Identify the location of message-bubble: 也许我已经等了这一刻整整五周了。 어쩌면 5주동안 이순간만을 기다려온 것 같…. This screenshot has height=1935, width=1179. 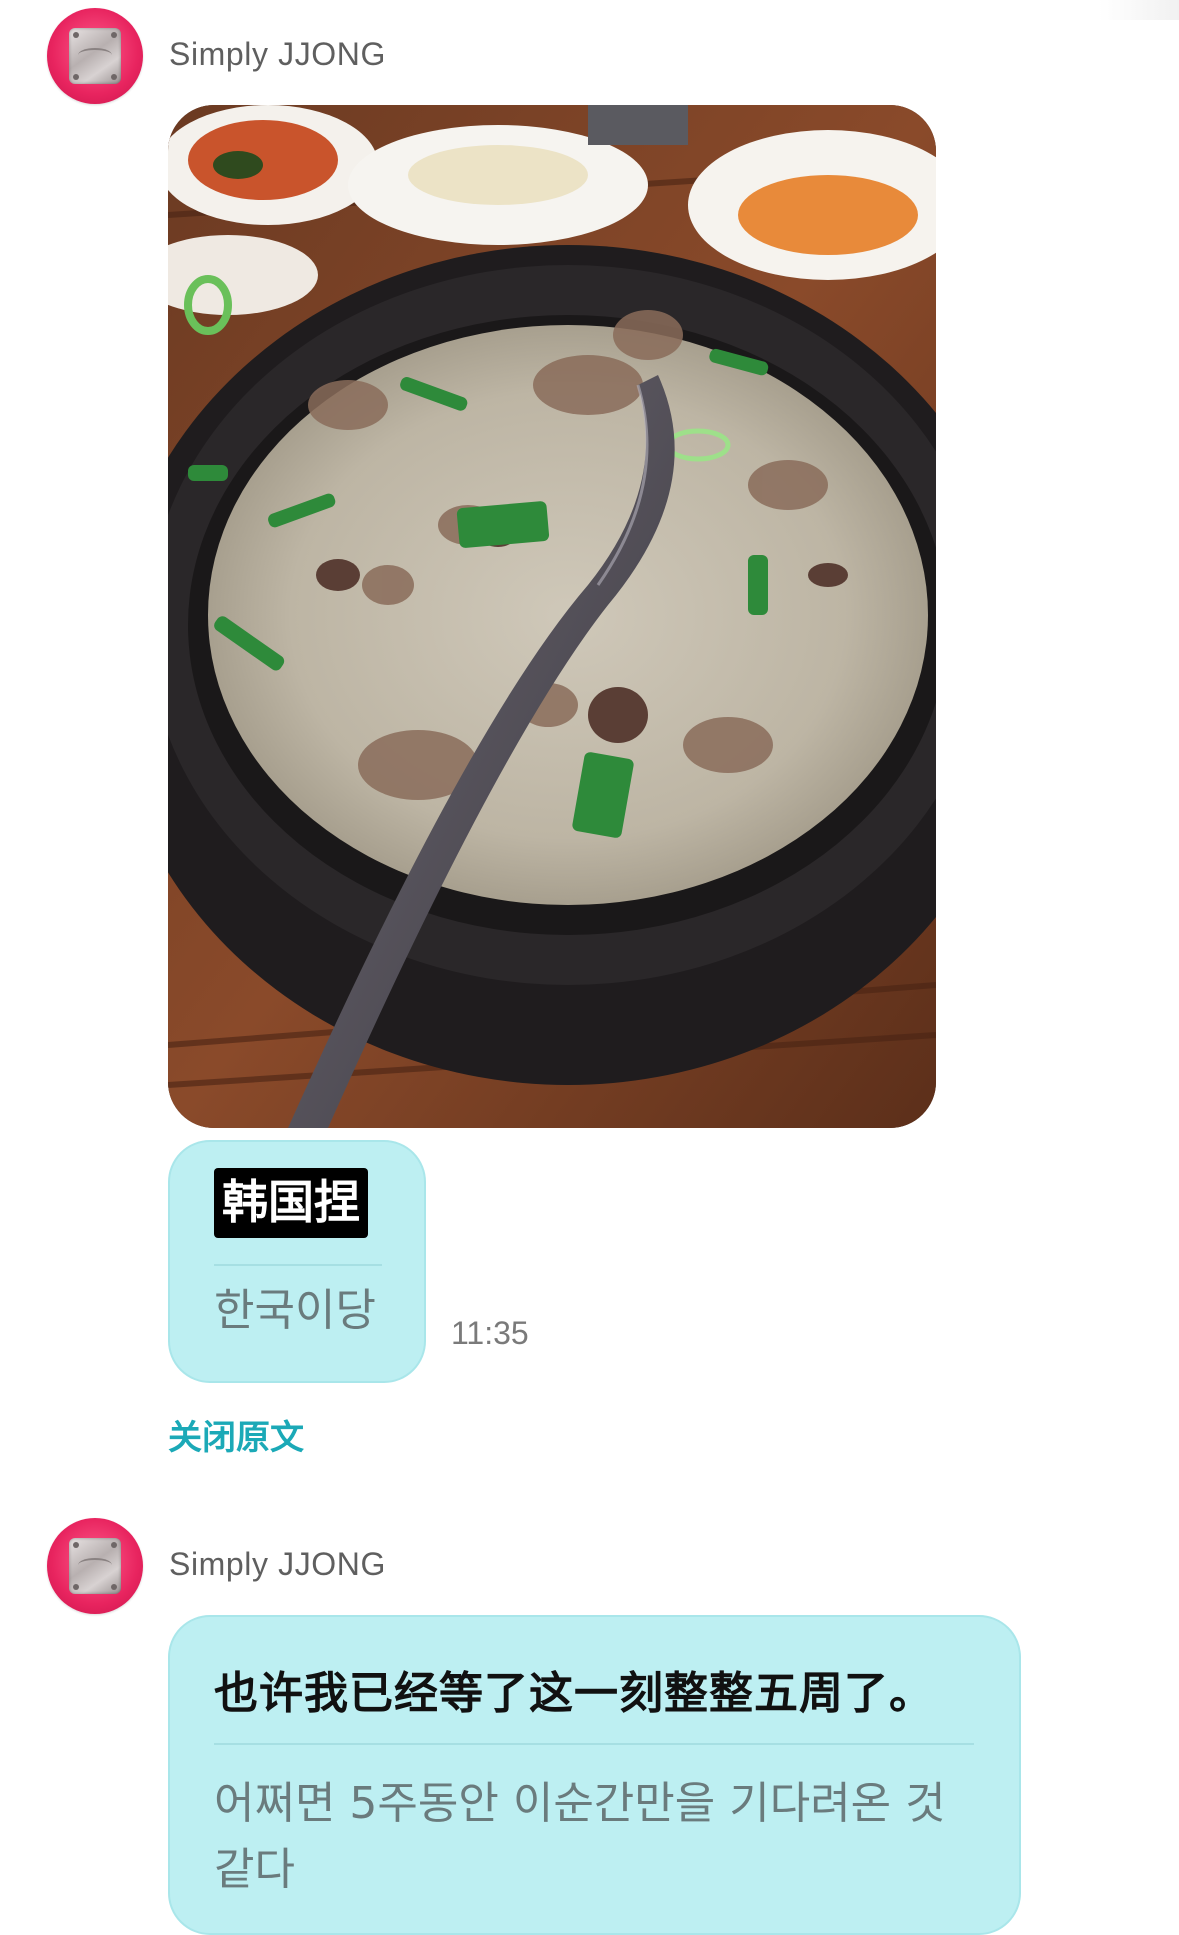
(594, 1775).